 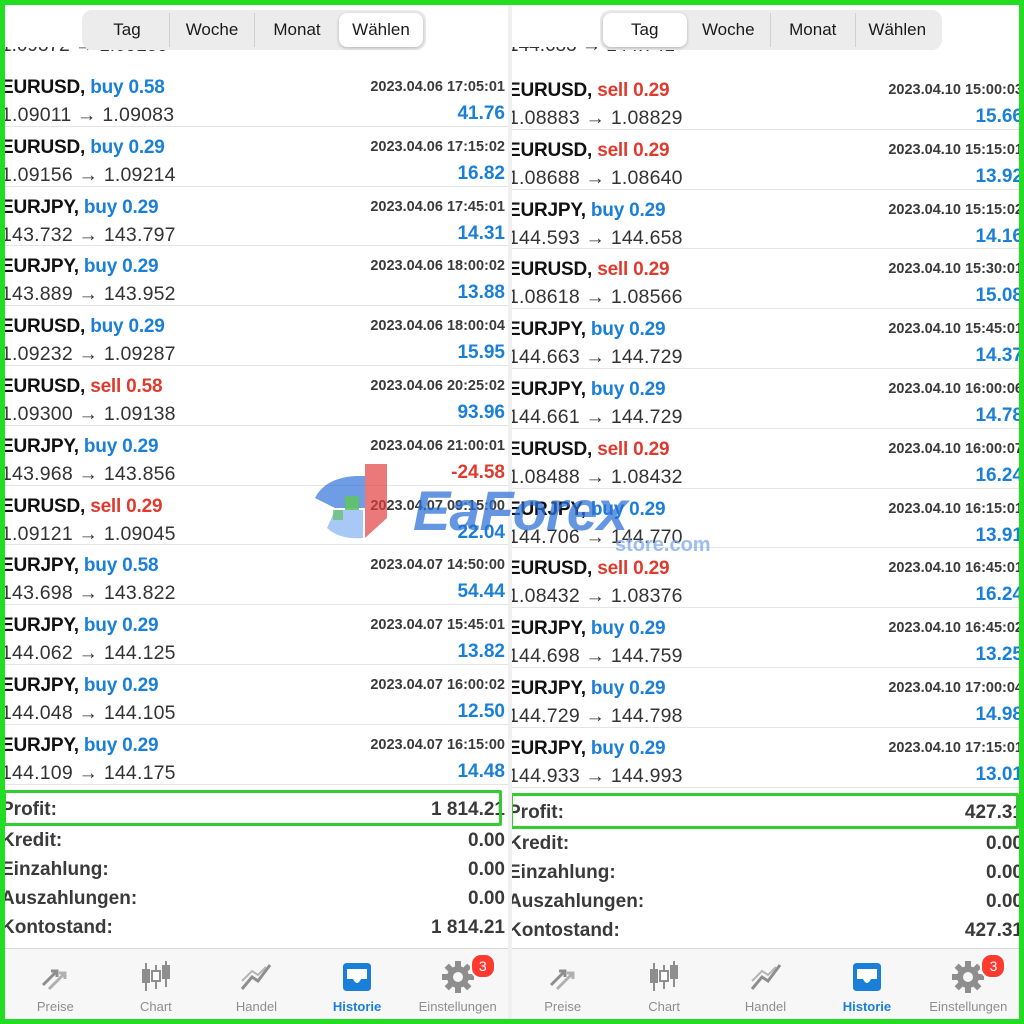 What do you see at coordinates (486, 898) in the screenshot?
I see `summary-auszahlungen-value: 0.00` at bounding box center [486, 898].